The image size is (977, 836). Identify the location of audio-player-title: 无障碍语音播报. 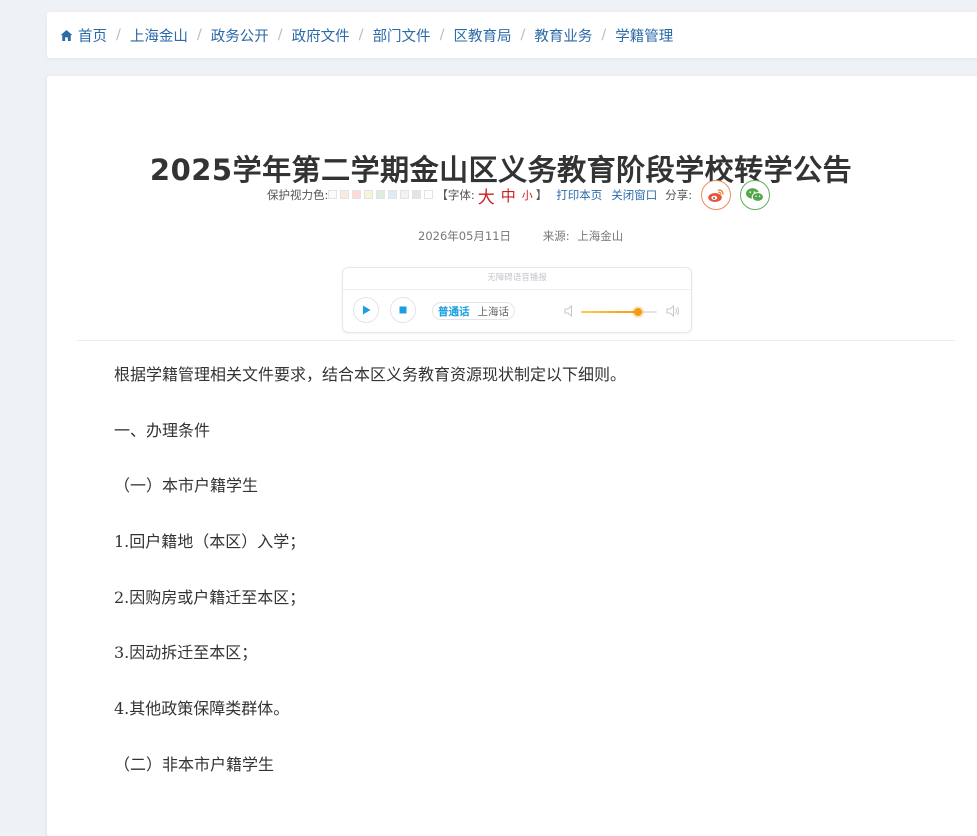
(517, 279).